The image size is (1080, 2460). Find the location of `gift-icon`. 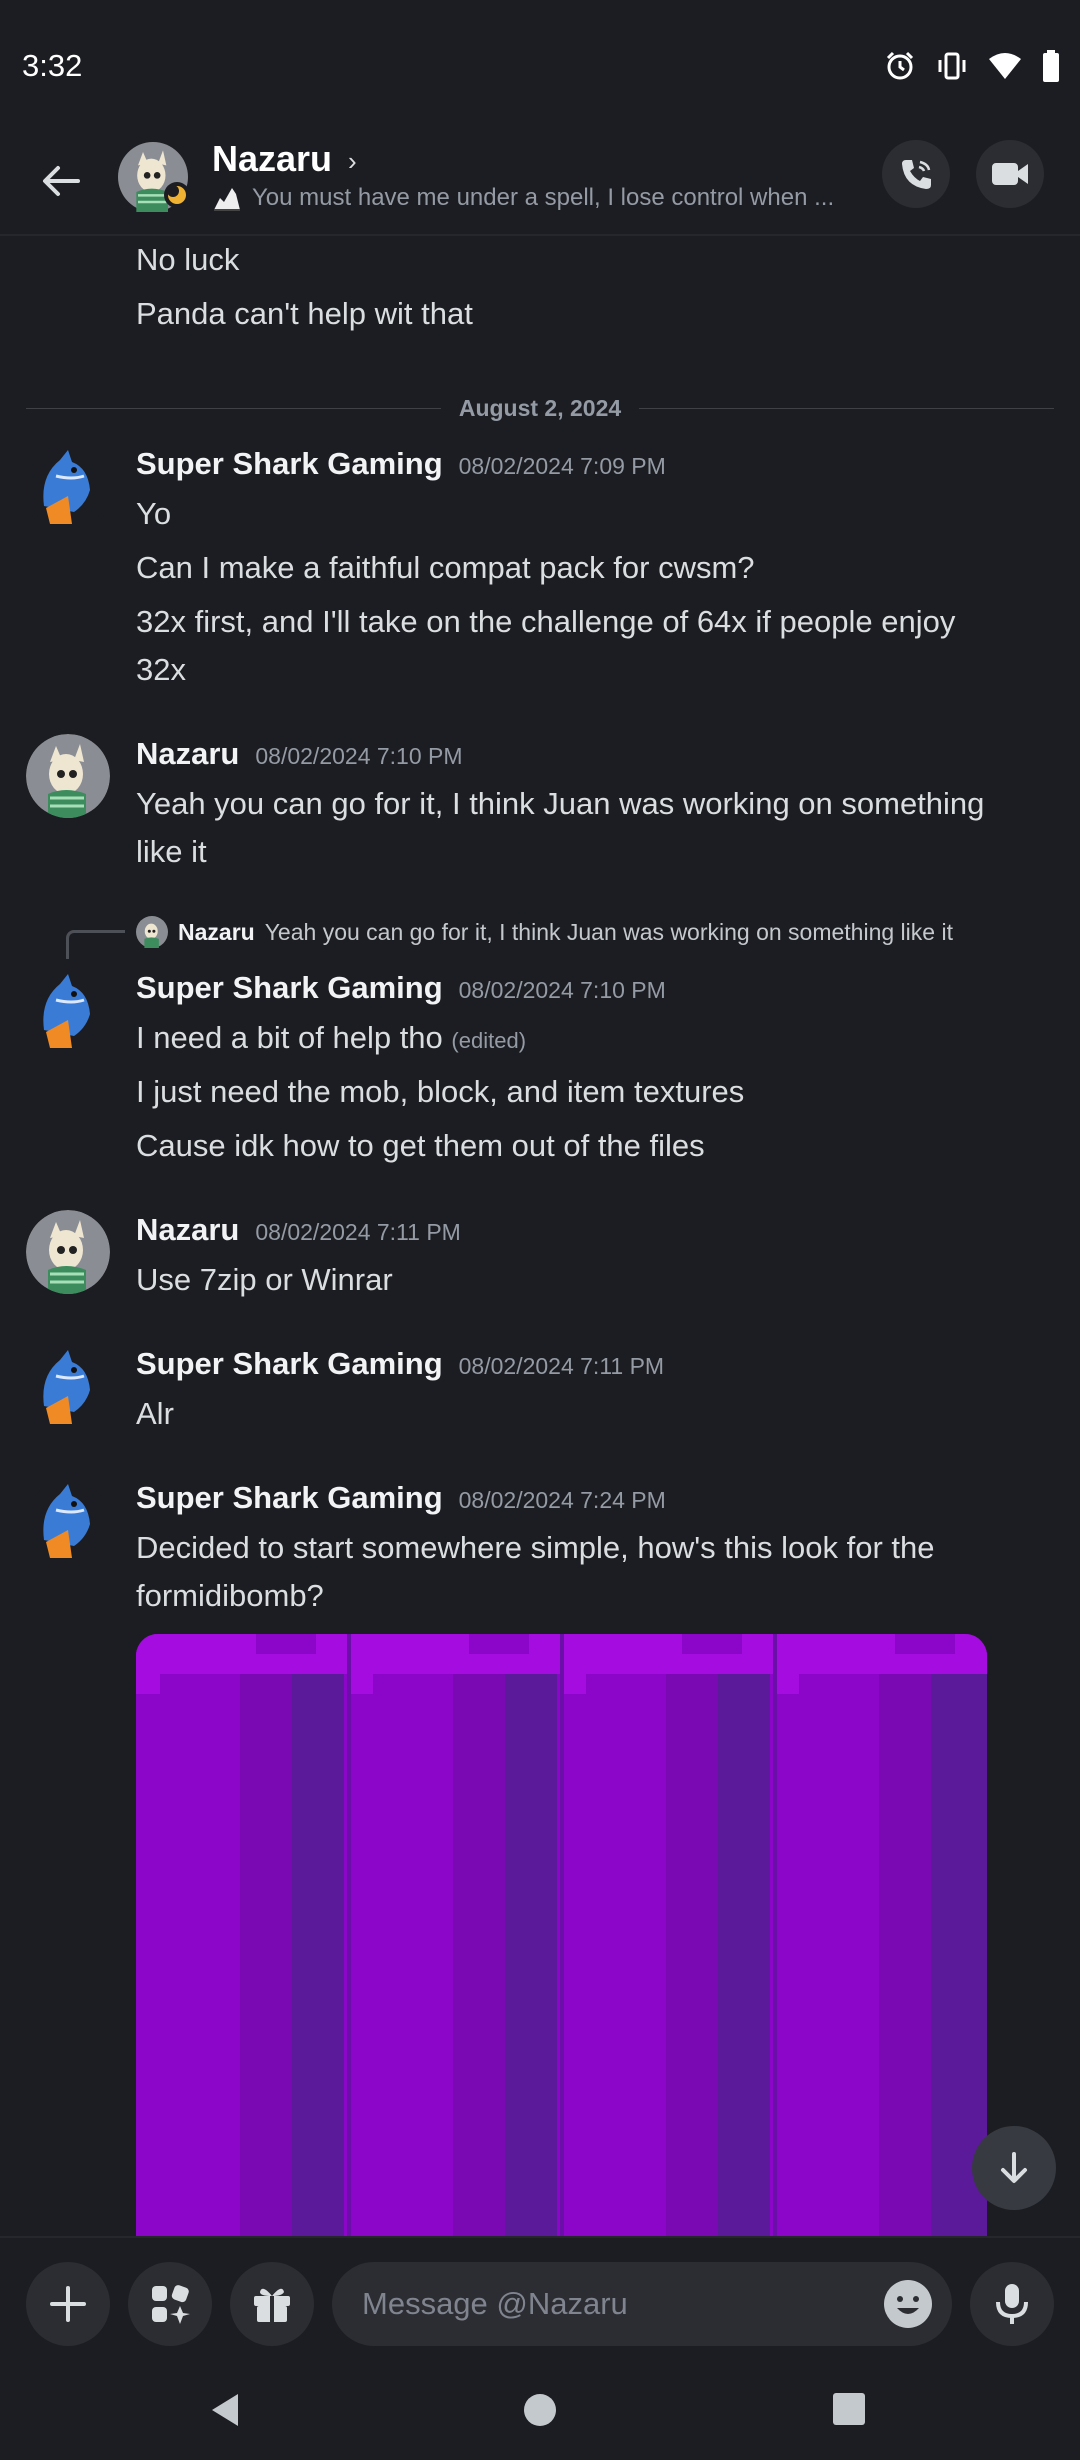

gift-icon is located at coordinates (272, 2305).